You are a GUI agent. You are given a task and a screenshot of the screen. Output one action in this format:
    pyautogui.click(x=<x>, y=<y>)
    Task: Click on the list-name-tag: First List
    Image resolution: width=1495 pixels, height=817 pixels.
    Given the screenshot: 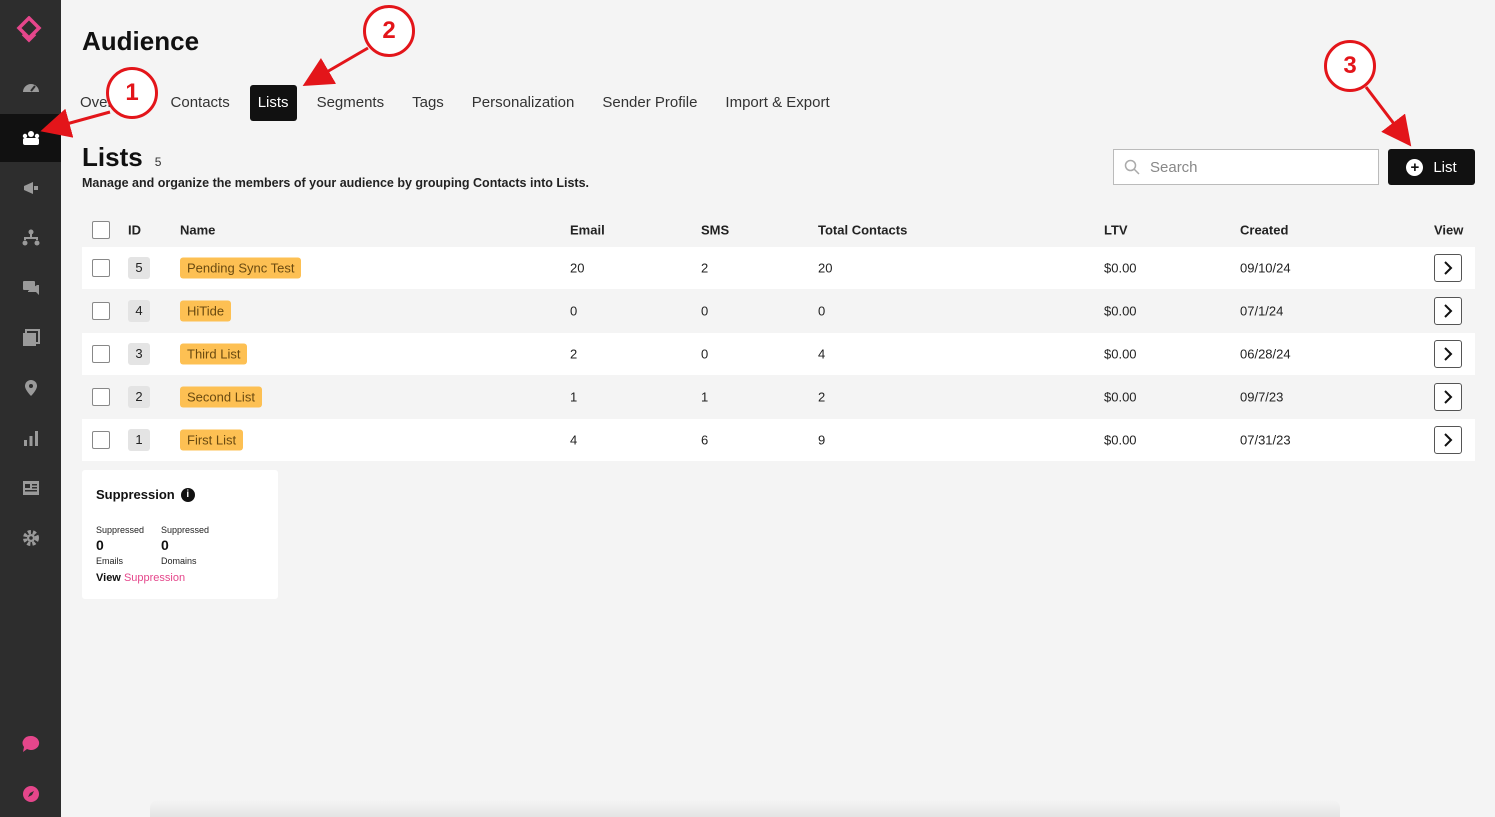 What is the action you would take?
    pyautogui.click(x=212, y=440)
    